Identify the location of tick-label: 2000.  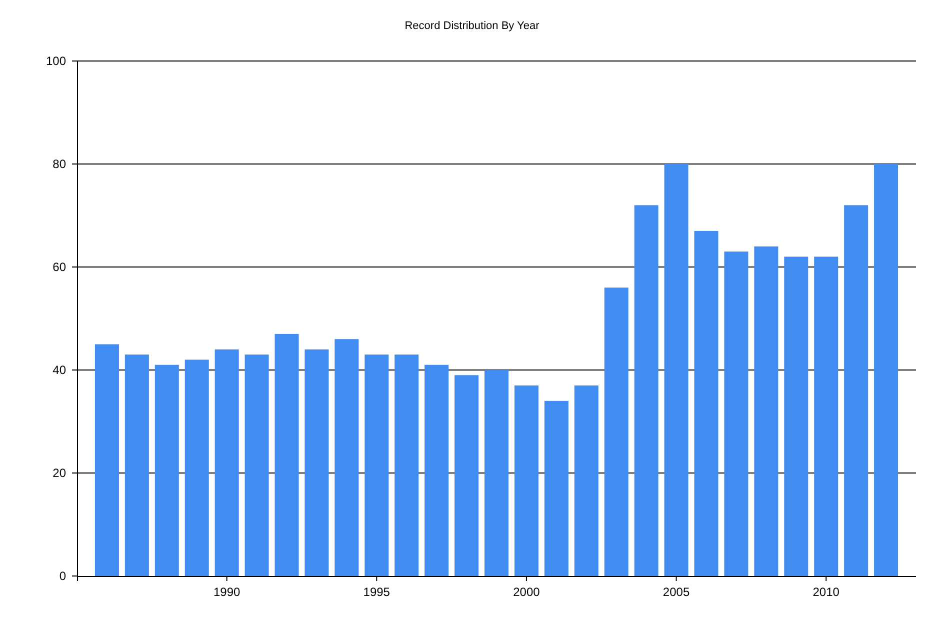
(526, 592).